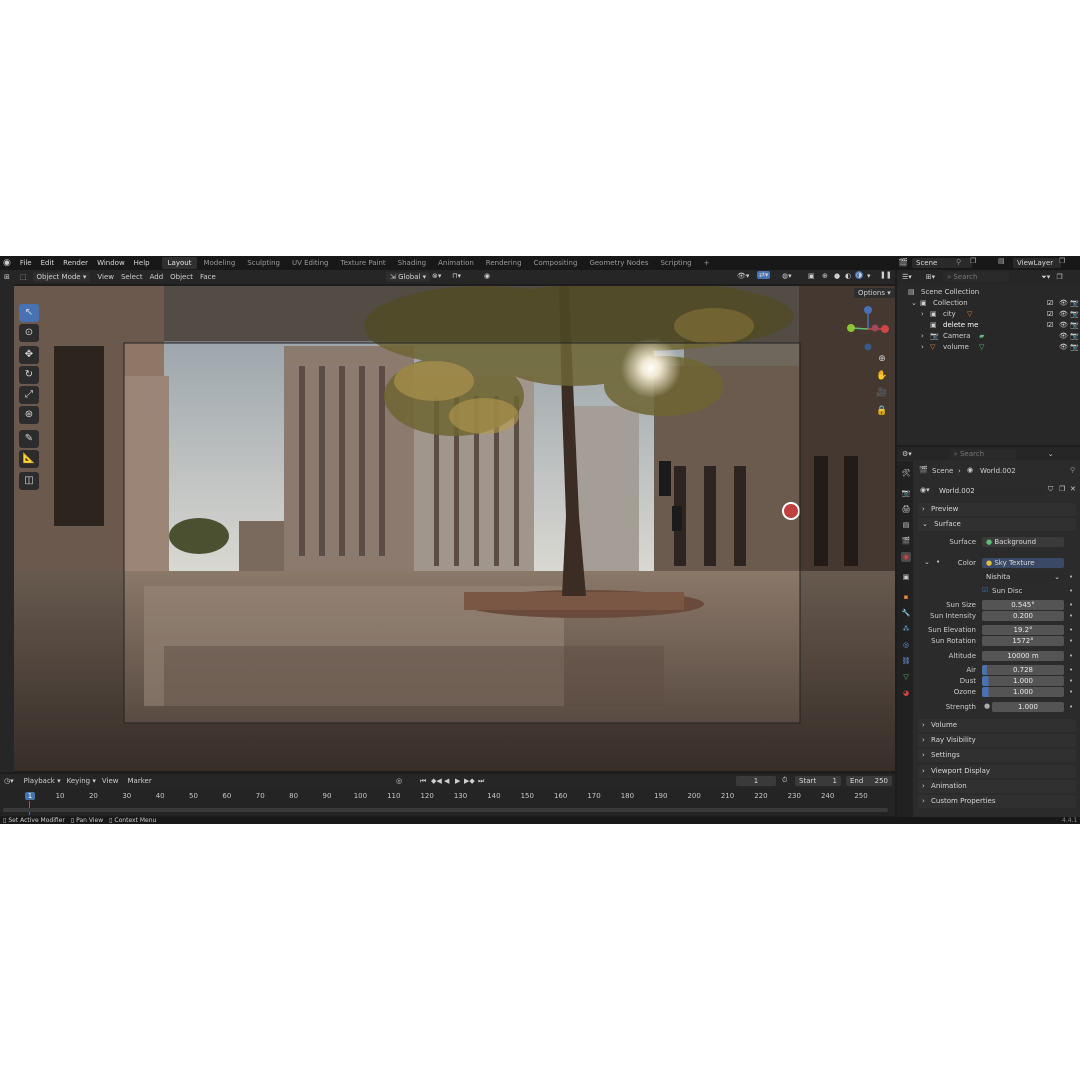 This screenshot has height=1080, width=1080. Describe the element at coordinates (906, 645) in the screenshot. I see `physics-tab-icon: ◎` at that location.